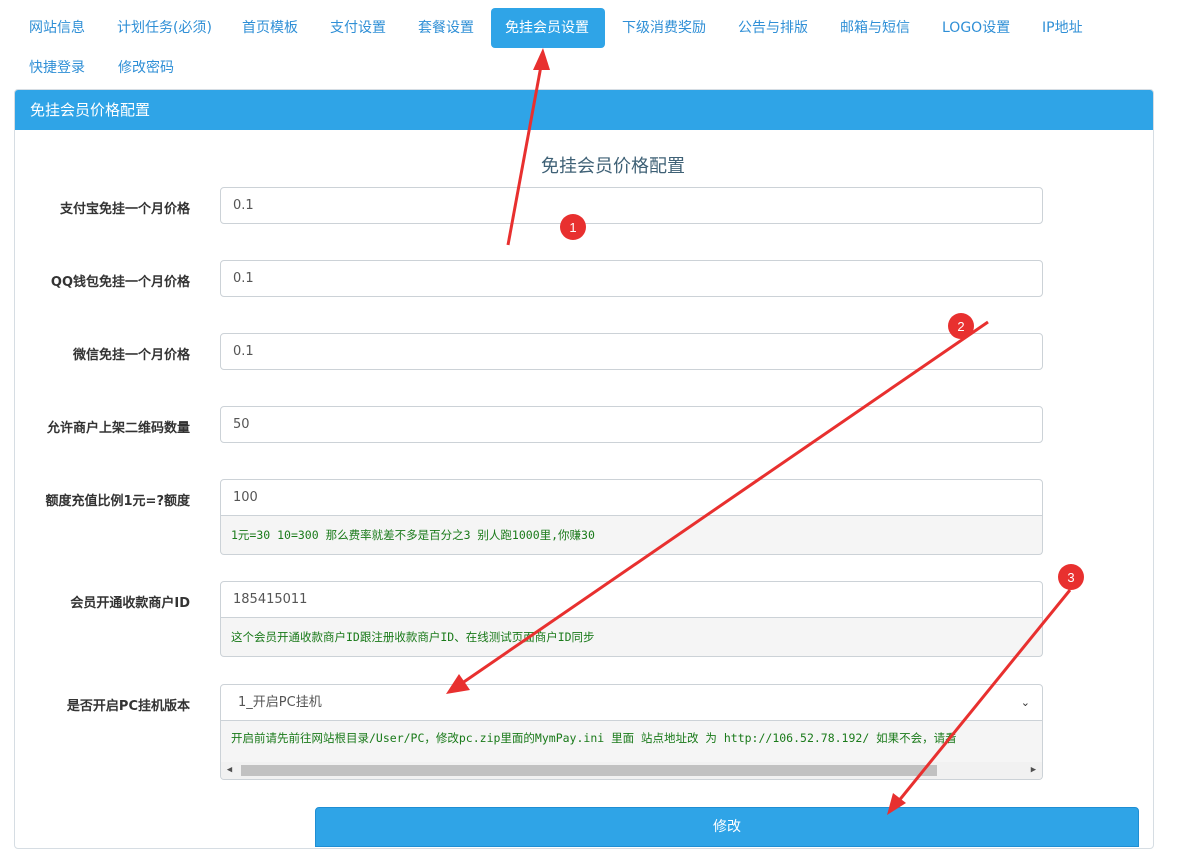  Describe the element at coordinates (124, 209) in the screenshot. I see `alipay-price-label: 支付宝免挂一个月价格` at that location.